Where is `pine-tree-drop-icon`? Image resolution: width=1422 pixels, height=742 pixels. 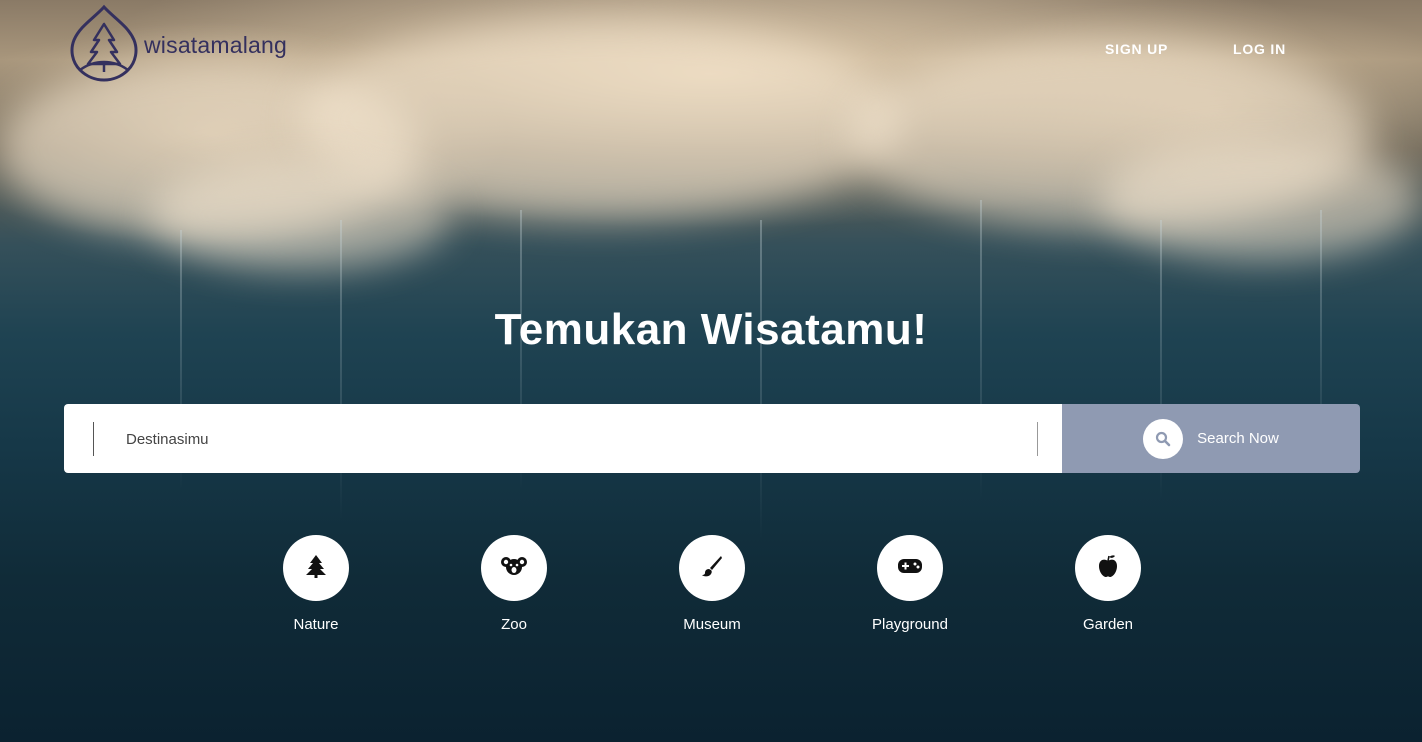
pine-tree-drop-icon is located at coordinates (104, 45).